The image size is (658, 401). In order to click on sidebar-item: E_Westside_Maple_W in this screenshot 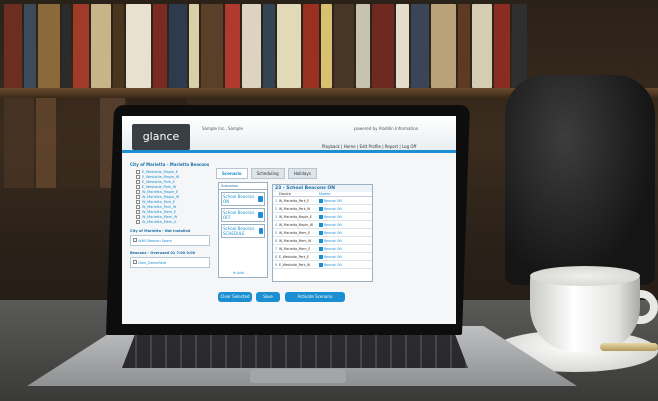, I will do `click(173, 177)`.